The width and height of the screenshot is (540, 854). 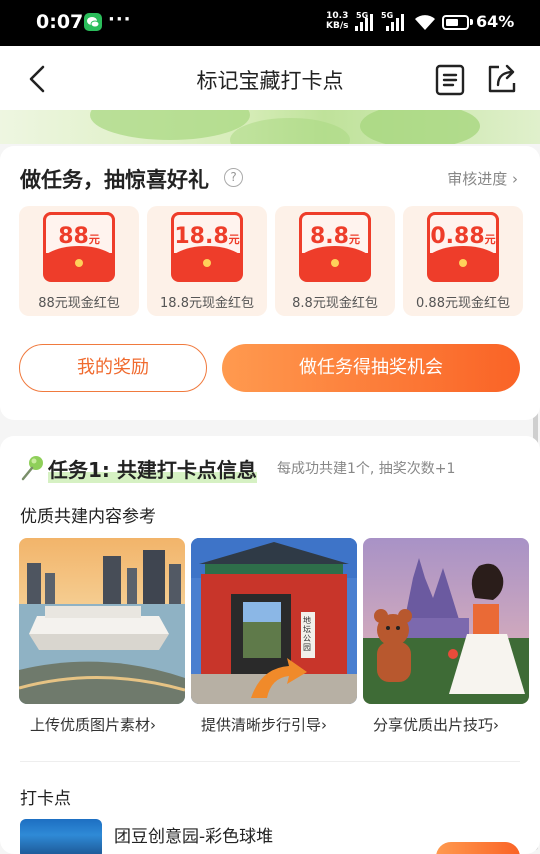 What do you see at coordinates (207, 261) in the screenshot?
I see `prize-card: 18.8元 18.8元现金红包` at bounding box center [207, 261].